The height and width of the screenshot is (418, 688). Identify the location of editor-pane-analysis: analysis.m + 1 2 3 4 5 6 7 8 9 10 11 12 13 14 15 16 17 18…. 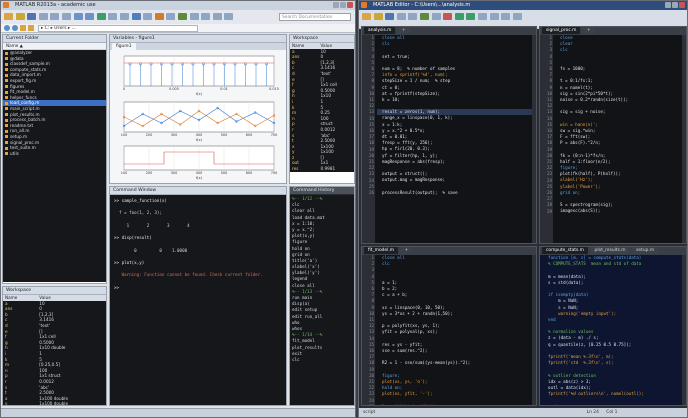
(449, 135).